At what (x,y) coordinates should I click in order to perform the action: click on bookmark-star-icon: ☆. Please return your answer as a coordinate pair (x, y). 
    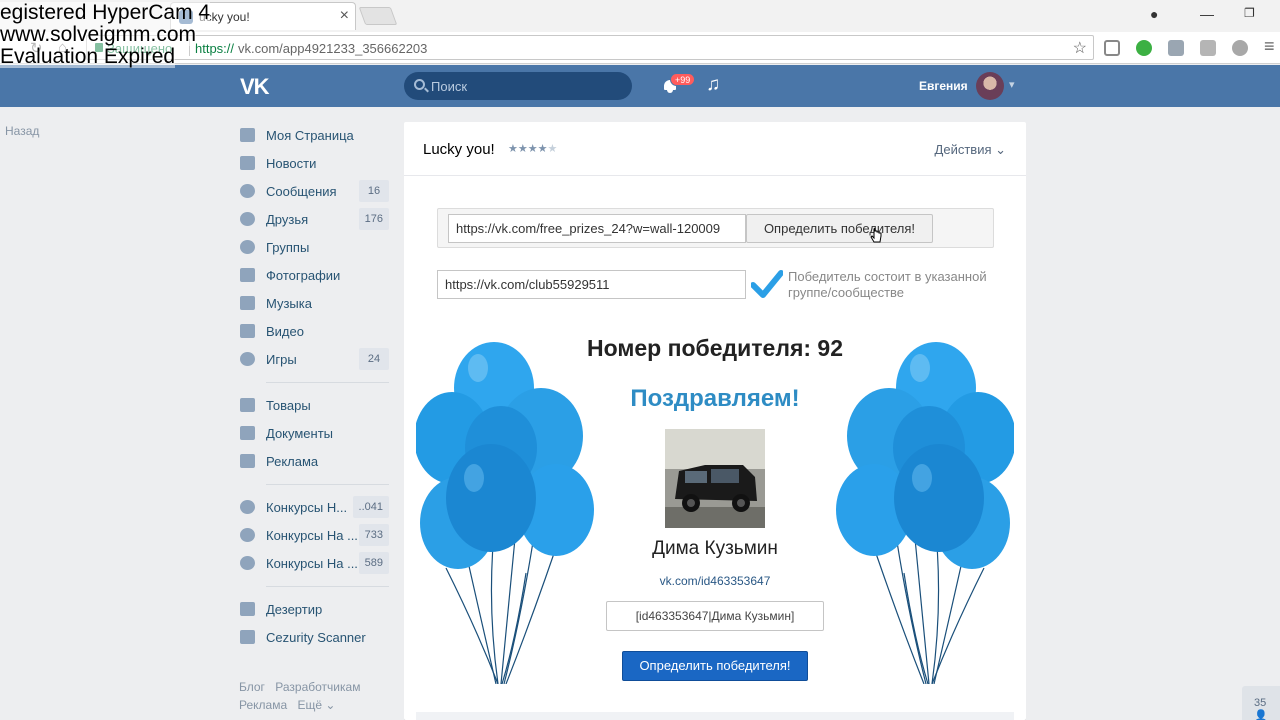
    Looking at the image, I should click on (1080, 48).